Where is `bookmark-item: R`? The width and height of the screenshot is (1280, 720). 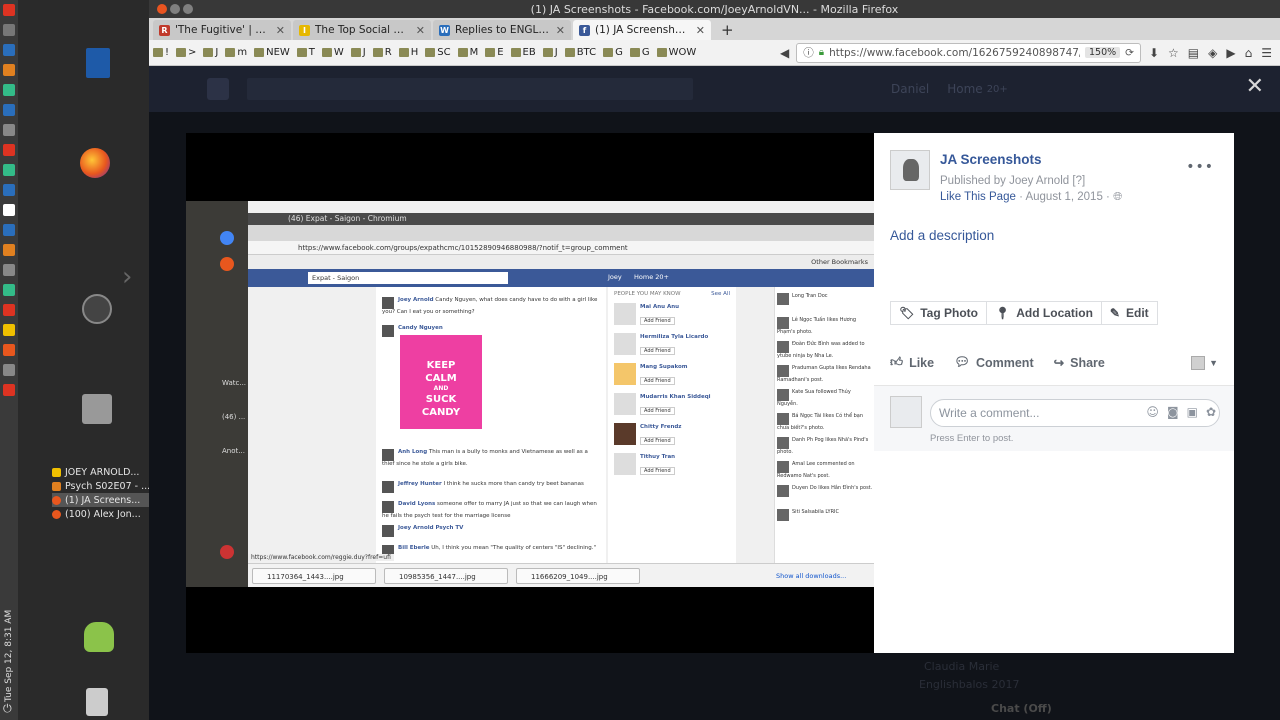 bookmark-item: R is located at coordinates (382, 52).